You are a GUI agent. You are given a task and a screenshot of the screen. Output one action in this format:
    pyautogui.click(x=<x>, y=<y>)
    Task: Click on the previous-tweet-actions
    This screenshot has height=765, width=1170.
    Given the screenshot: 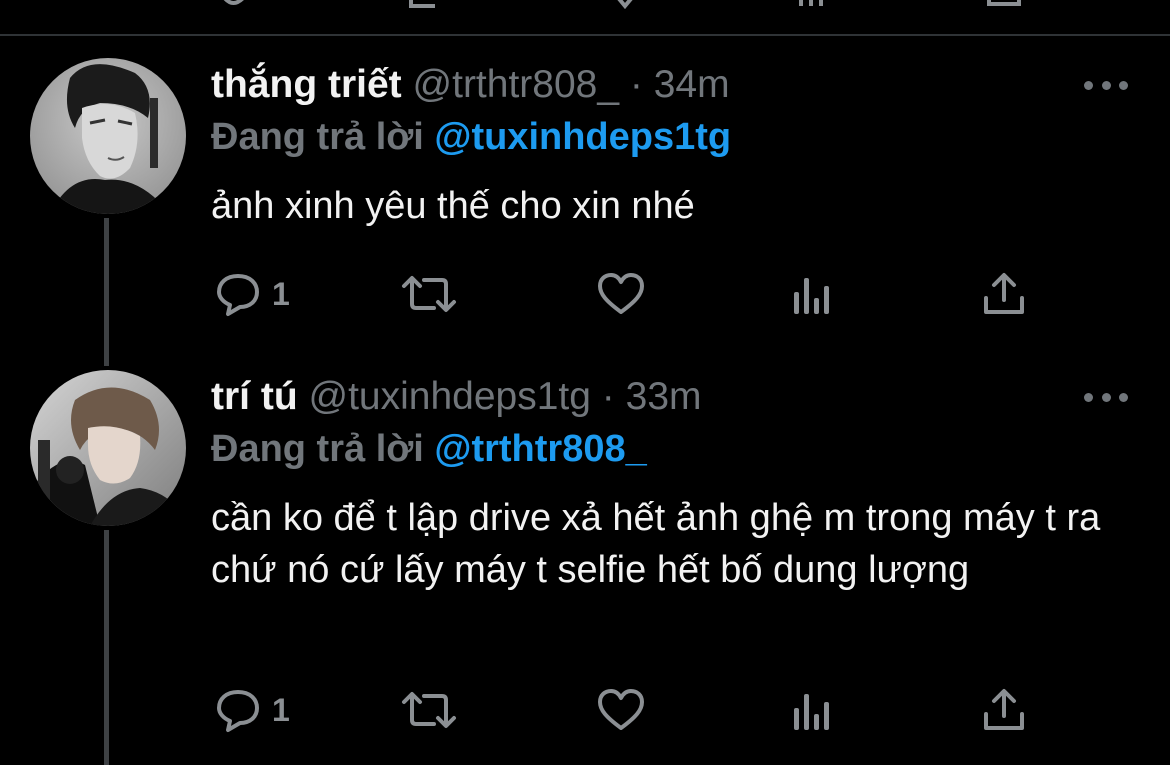 What is the action you would take?
    pyautogui.click(x=585, y=17)
    